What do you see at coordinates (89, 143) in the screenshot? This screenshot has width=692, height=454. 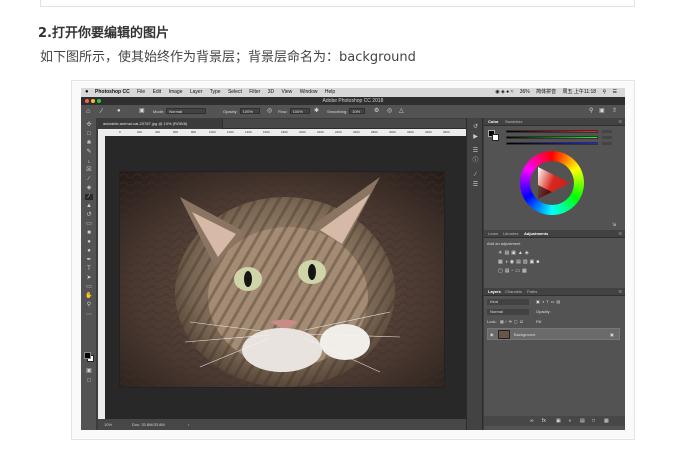 I see `lasso-tool-icon: ❀` at bounding box center [89, 143].